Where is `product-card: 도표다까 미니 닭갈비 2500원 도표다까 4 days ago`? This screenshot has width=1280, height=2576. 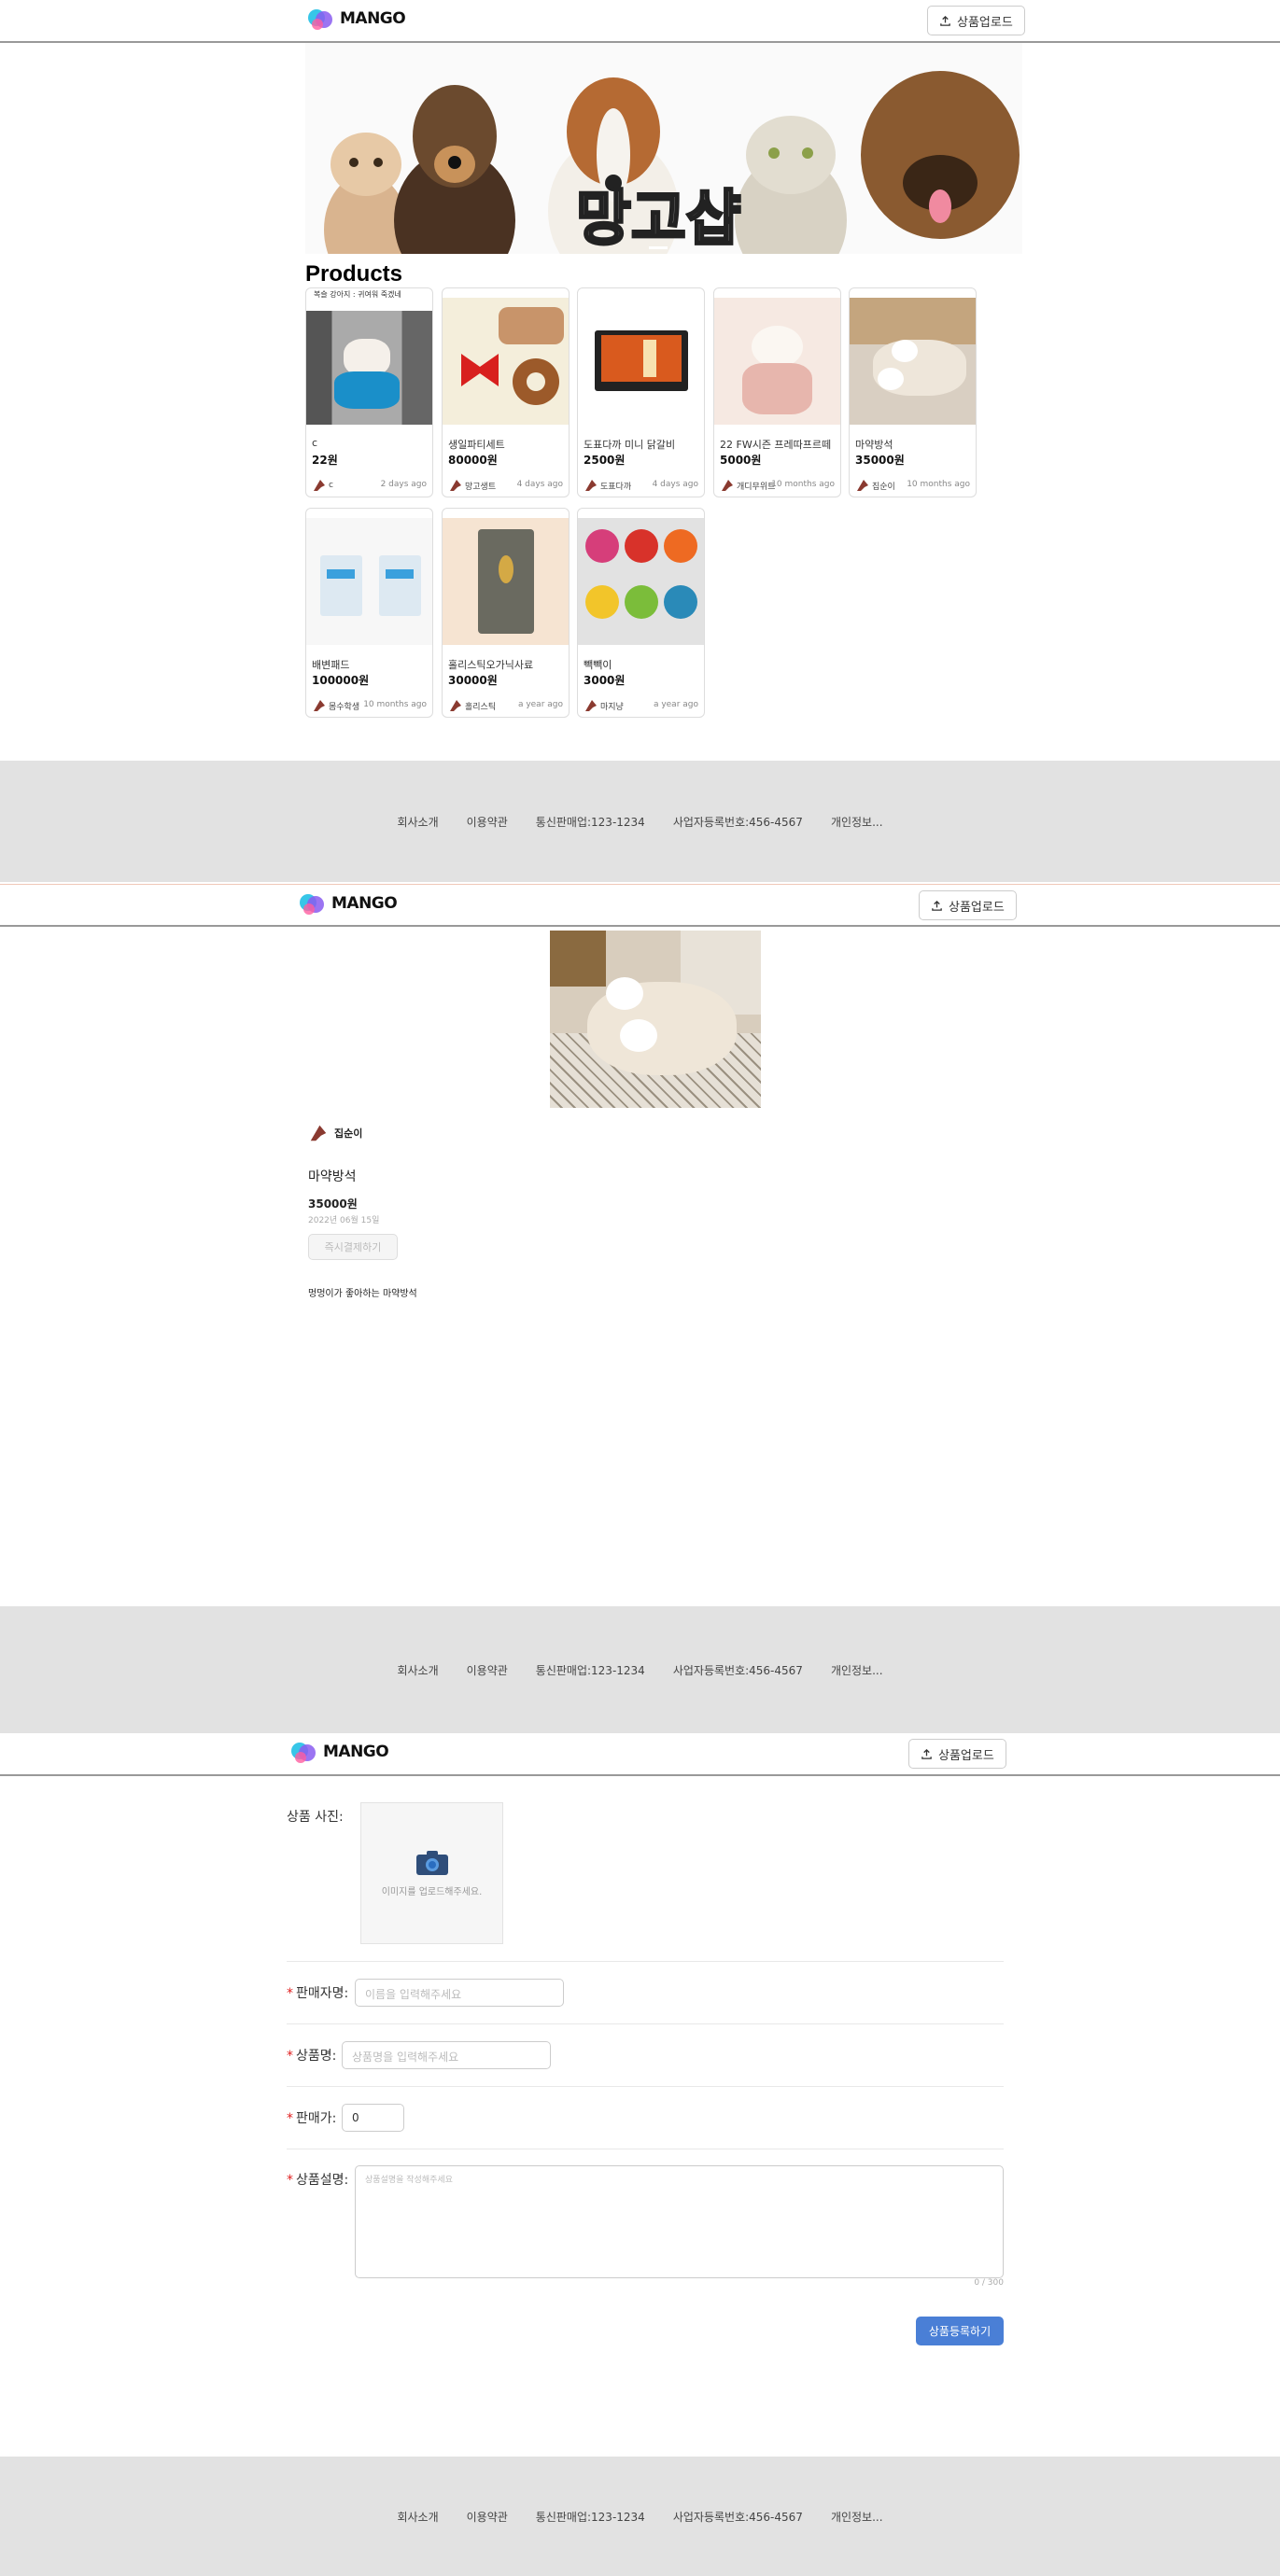
product-card: 도표다까 미니 닭갈비 2500원 도표다까 4 days ago is located at coordinates (641, 392).